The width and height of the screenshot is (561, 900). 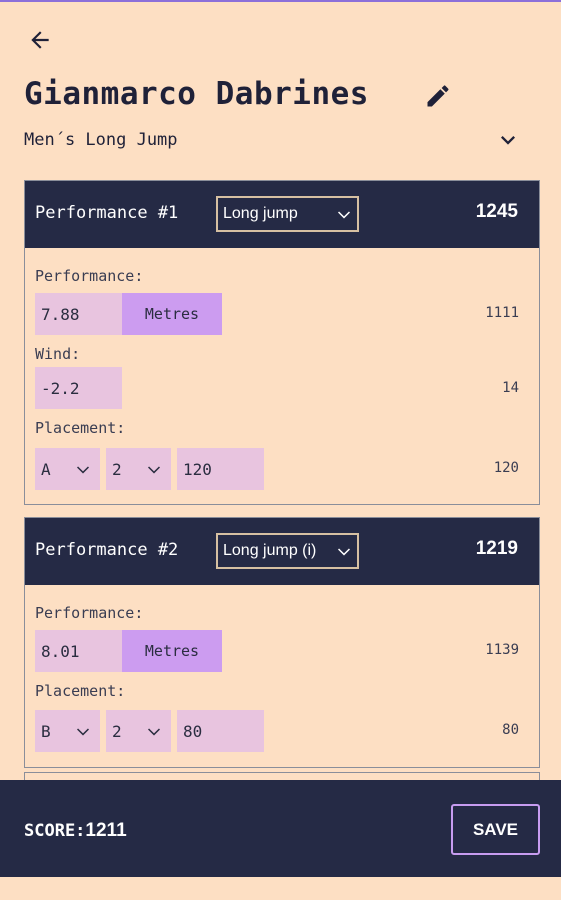 I want to click on footer-bar: SCORE:1211 SAVE, so click(x=280, y=828).